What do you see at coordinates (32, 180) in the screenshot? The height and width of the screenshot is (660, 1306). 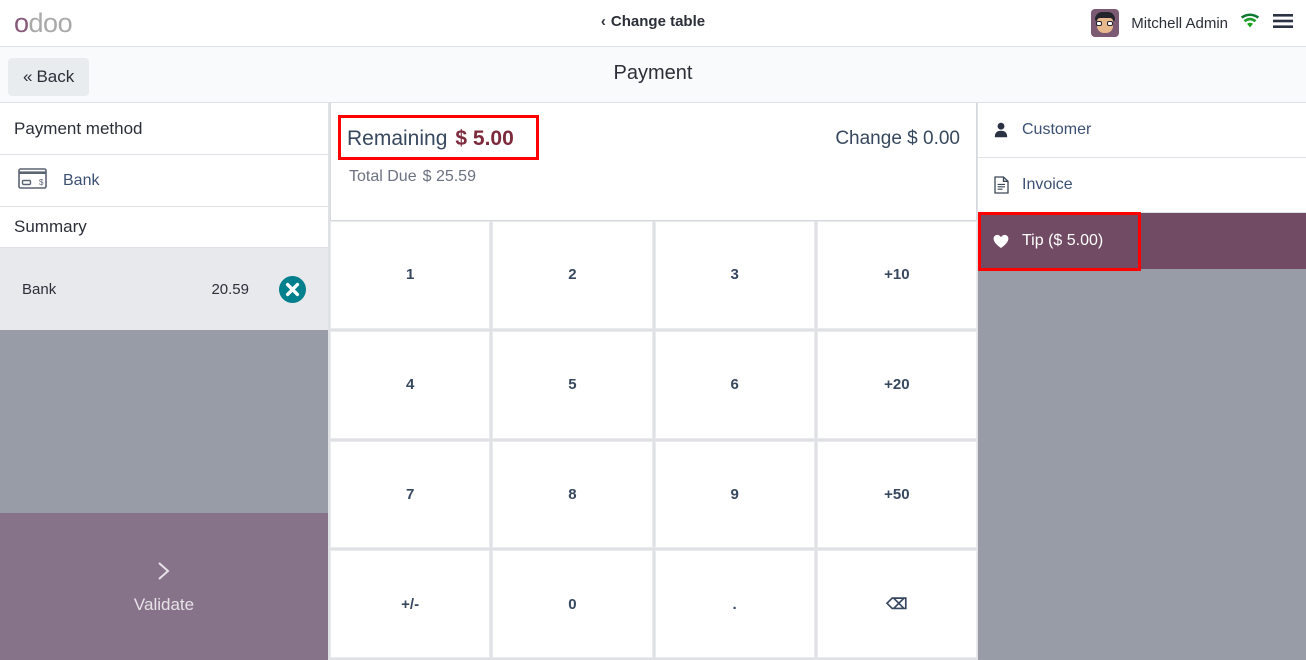 I see `credit-card-icon: $` at bounding box center [32, 180].